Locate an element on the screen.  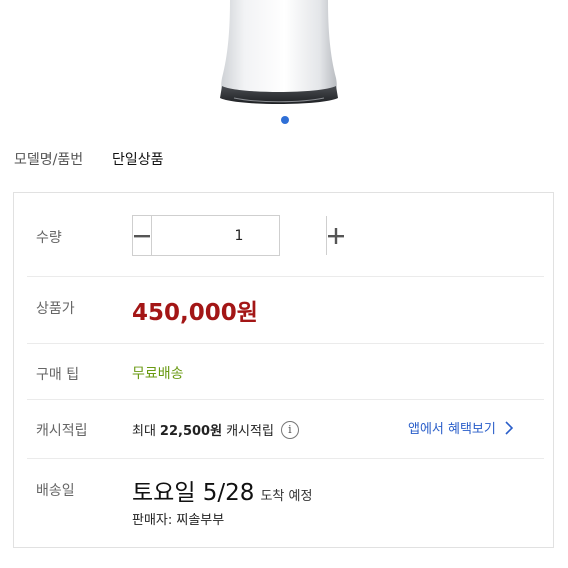
increase-button is located at coordinates (335, 235).